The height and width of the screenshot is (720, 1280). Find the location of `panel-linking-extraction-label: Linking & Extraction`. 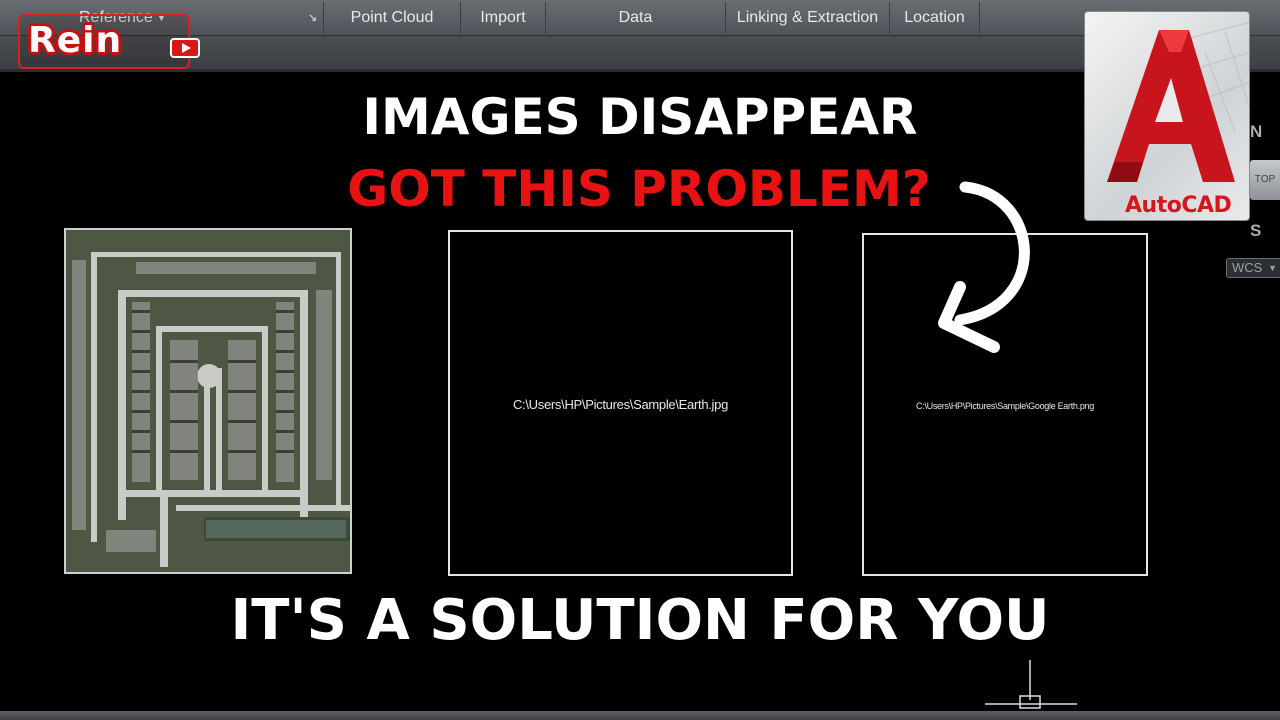

panel-linking-extraction-label: Linking & Extraction is located at coordinates (807, 17).